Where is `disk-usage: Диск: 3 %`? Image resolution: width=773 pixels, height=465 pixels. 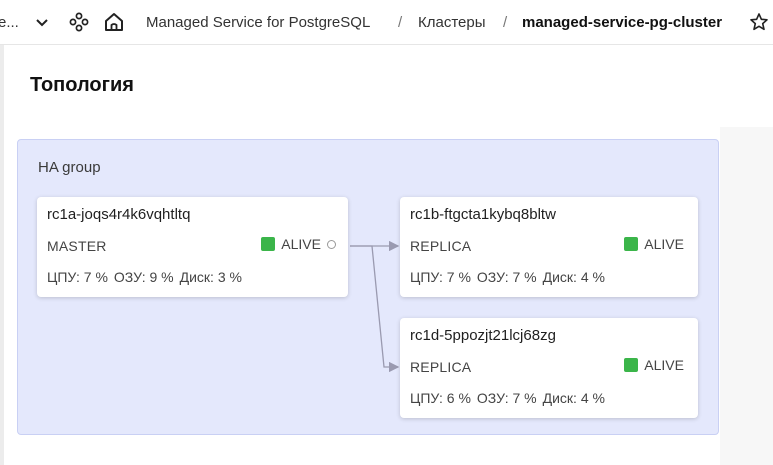
disk-usage: Диск: 3 % is located at coordinates (210, 277).